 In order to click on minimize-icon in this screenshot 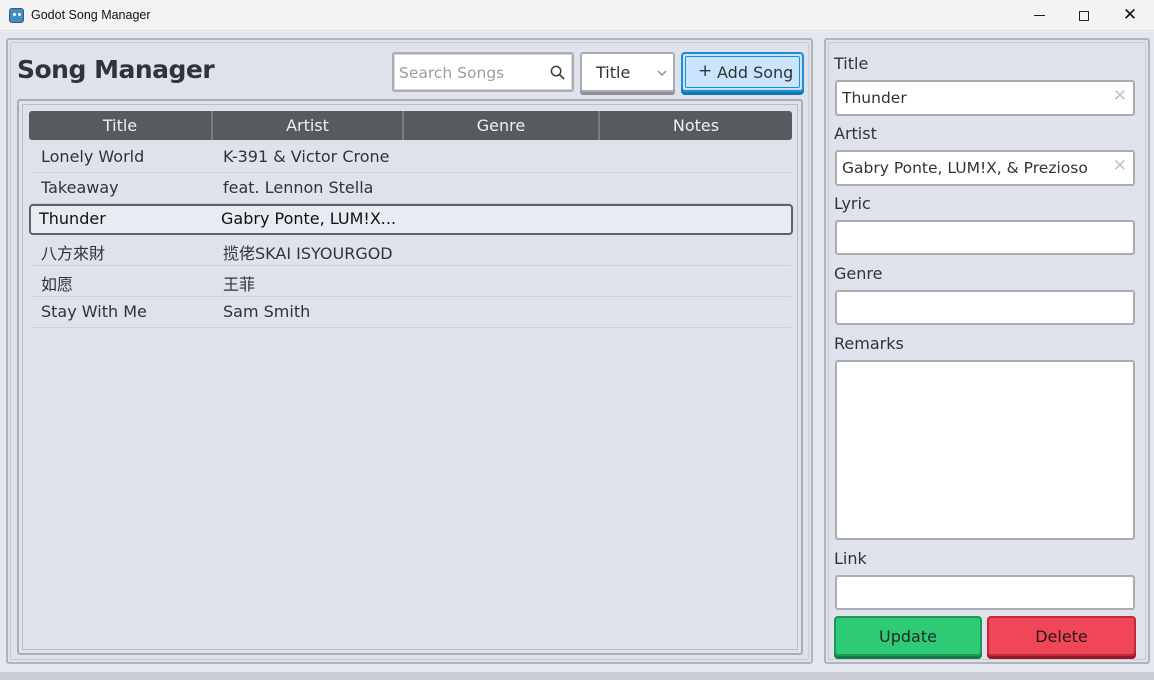, I will do `click(1039, 15)`.